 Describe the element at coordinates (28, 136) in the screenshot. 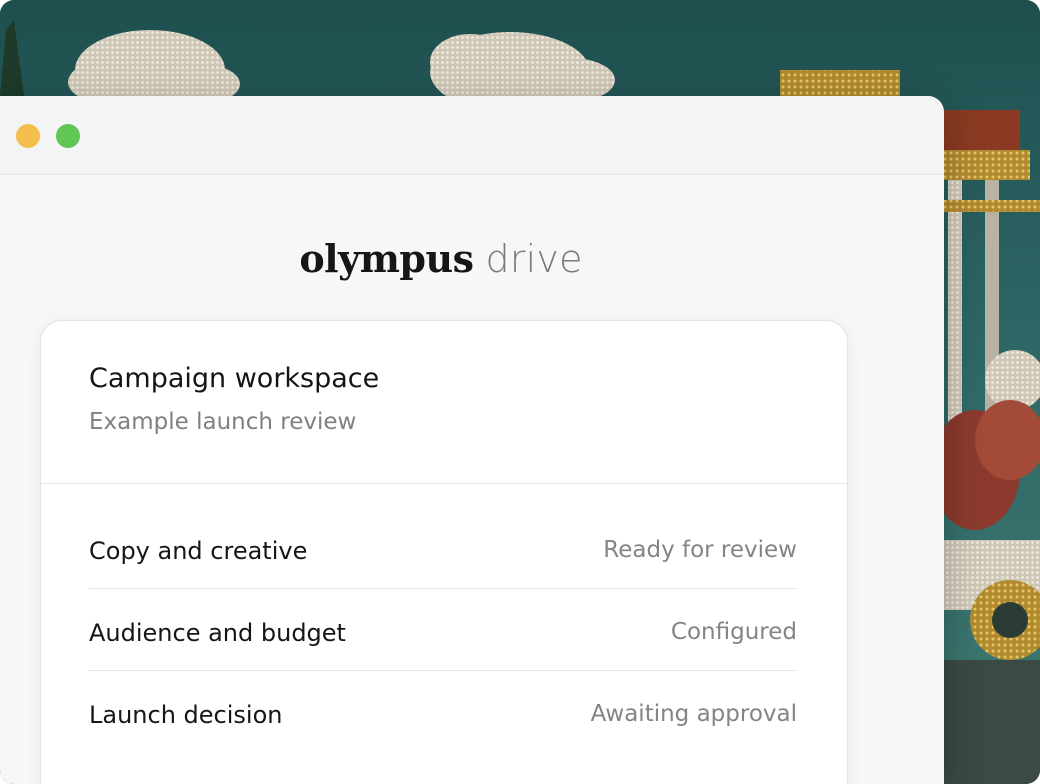

I see `minimize-window-button` at that location.